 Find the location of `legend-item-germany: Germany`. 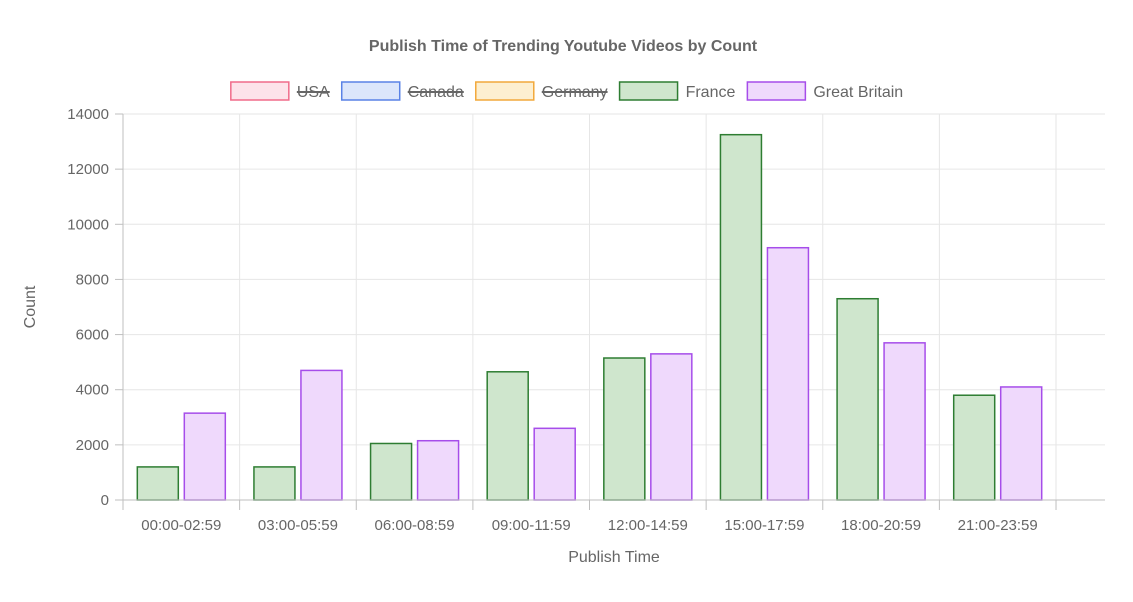

legend-item-germany: Germany is located at coordinates (541, 91).